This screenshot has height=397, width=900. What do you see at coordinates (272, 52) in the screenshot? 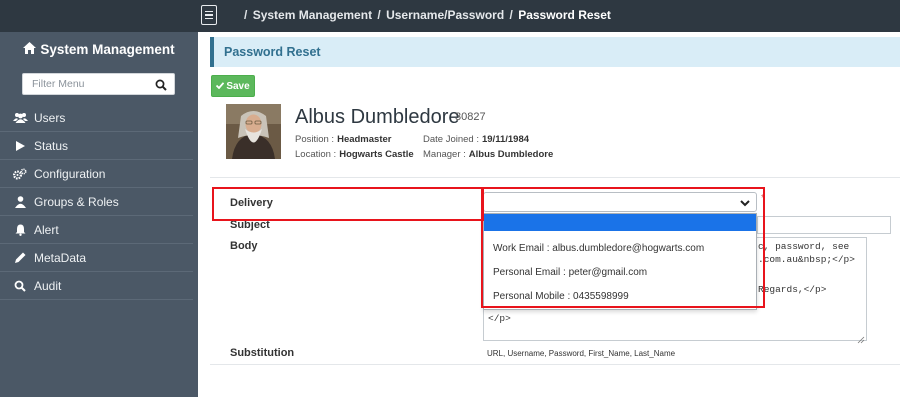
I see `panel-title: Password Reset` at bounding box center [272, 52].